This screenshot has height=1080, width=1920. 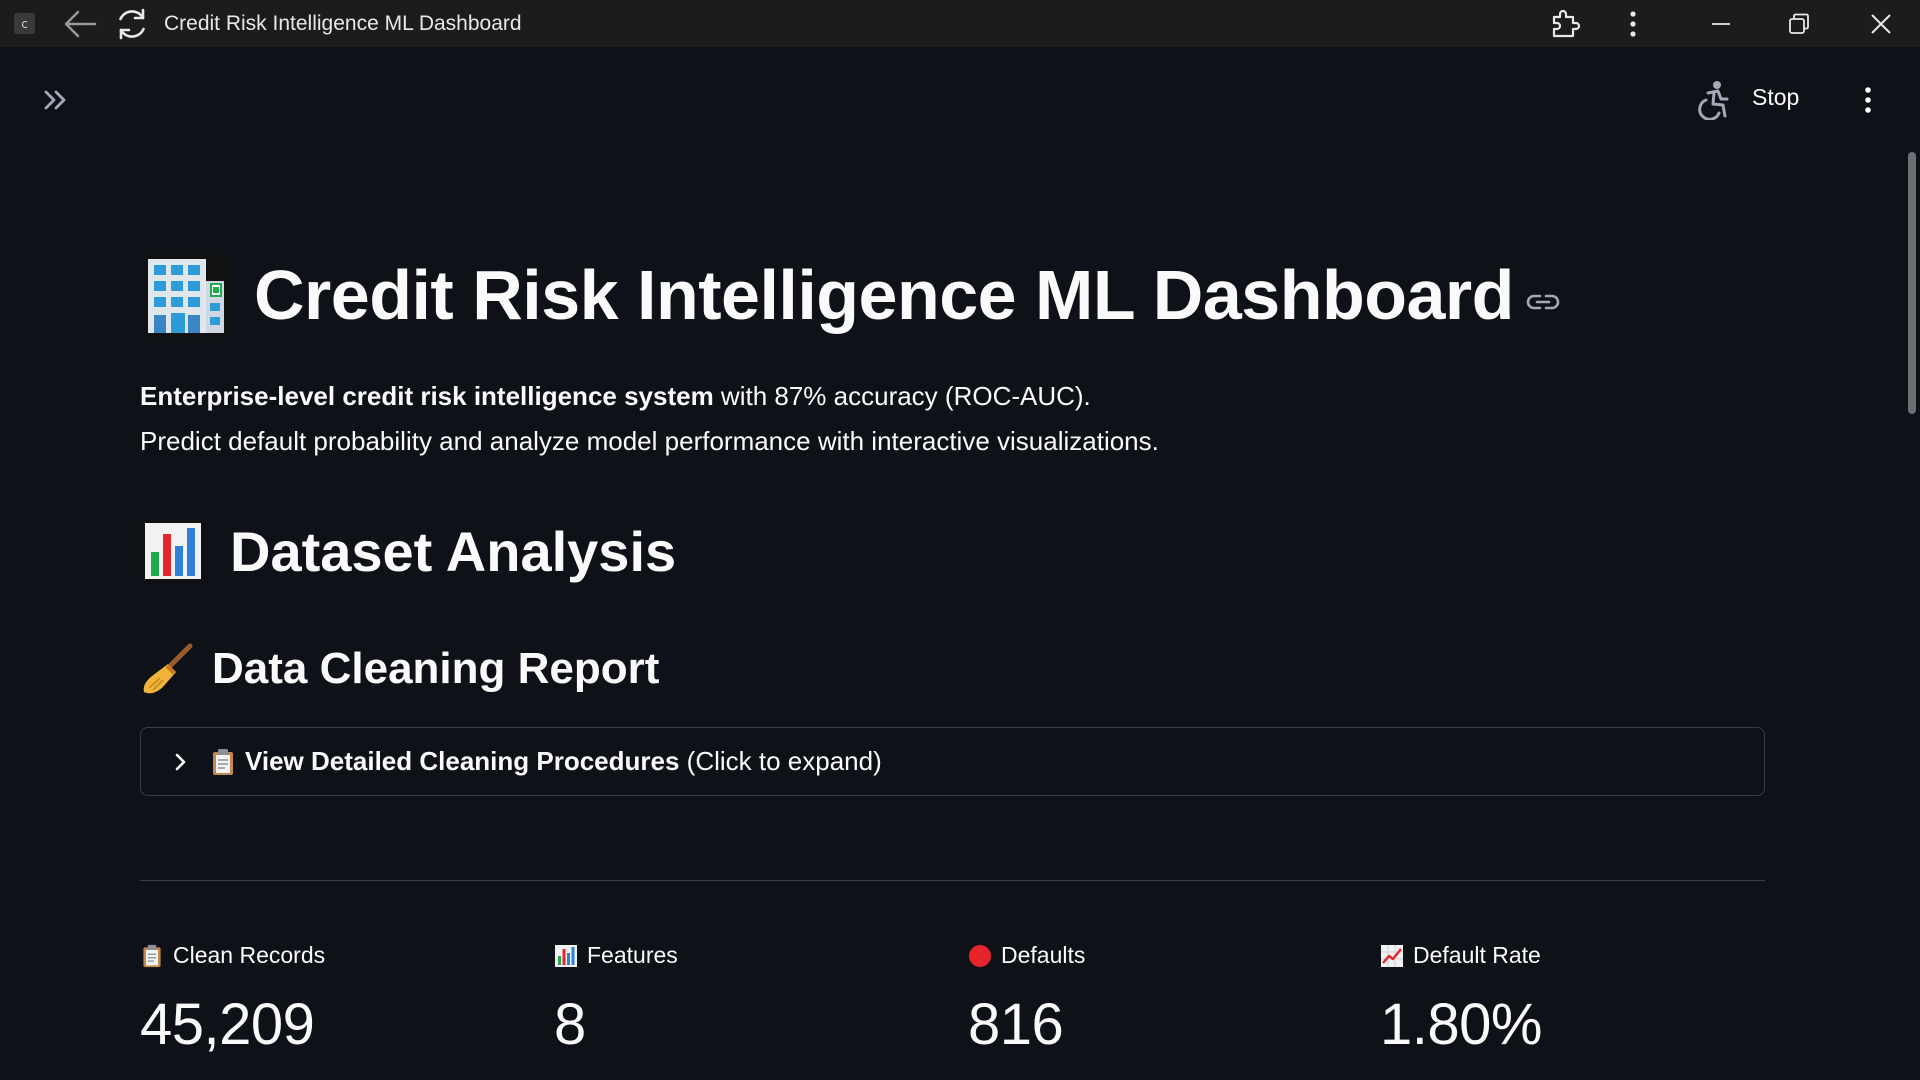 I want to click on window-titlebar: c Credit Risk Intelligence ML Dashboard, so click(x=960, y=23).